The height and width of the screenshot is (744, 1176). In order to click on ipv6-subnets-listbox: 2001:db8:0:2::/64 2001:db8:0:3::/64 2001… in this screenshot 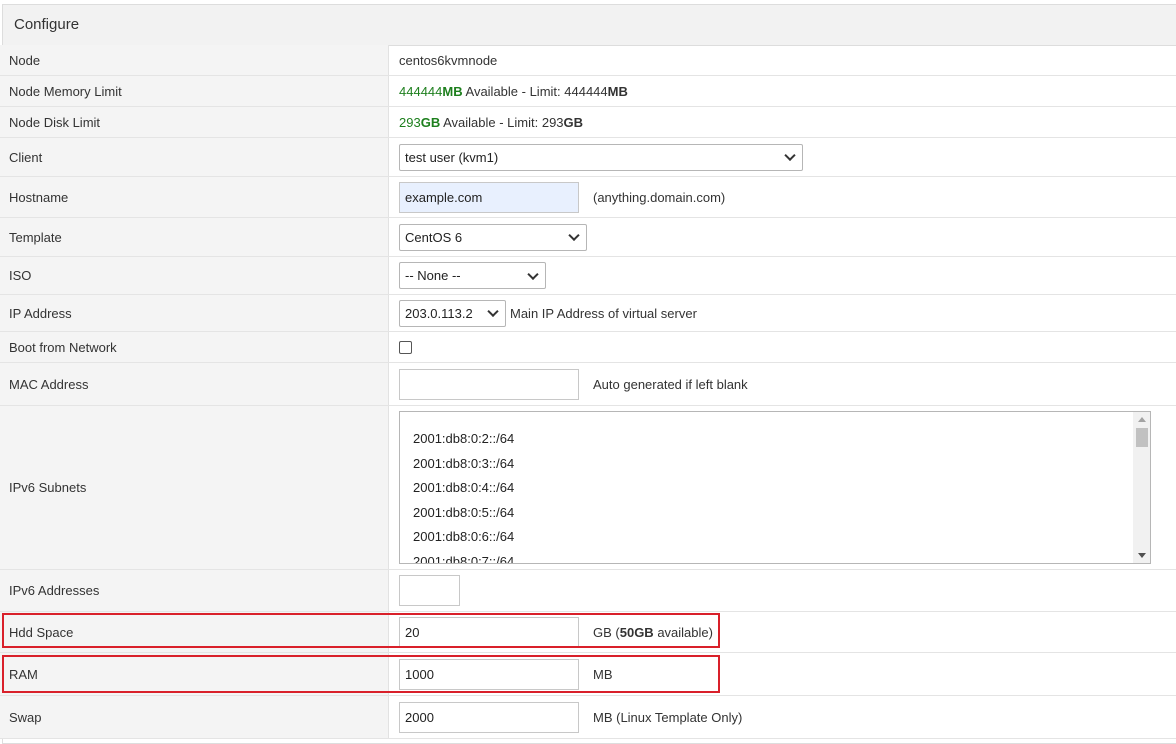, I will do `click(775, 487)`.